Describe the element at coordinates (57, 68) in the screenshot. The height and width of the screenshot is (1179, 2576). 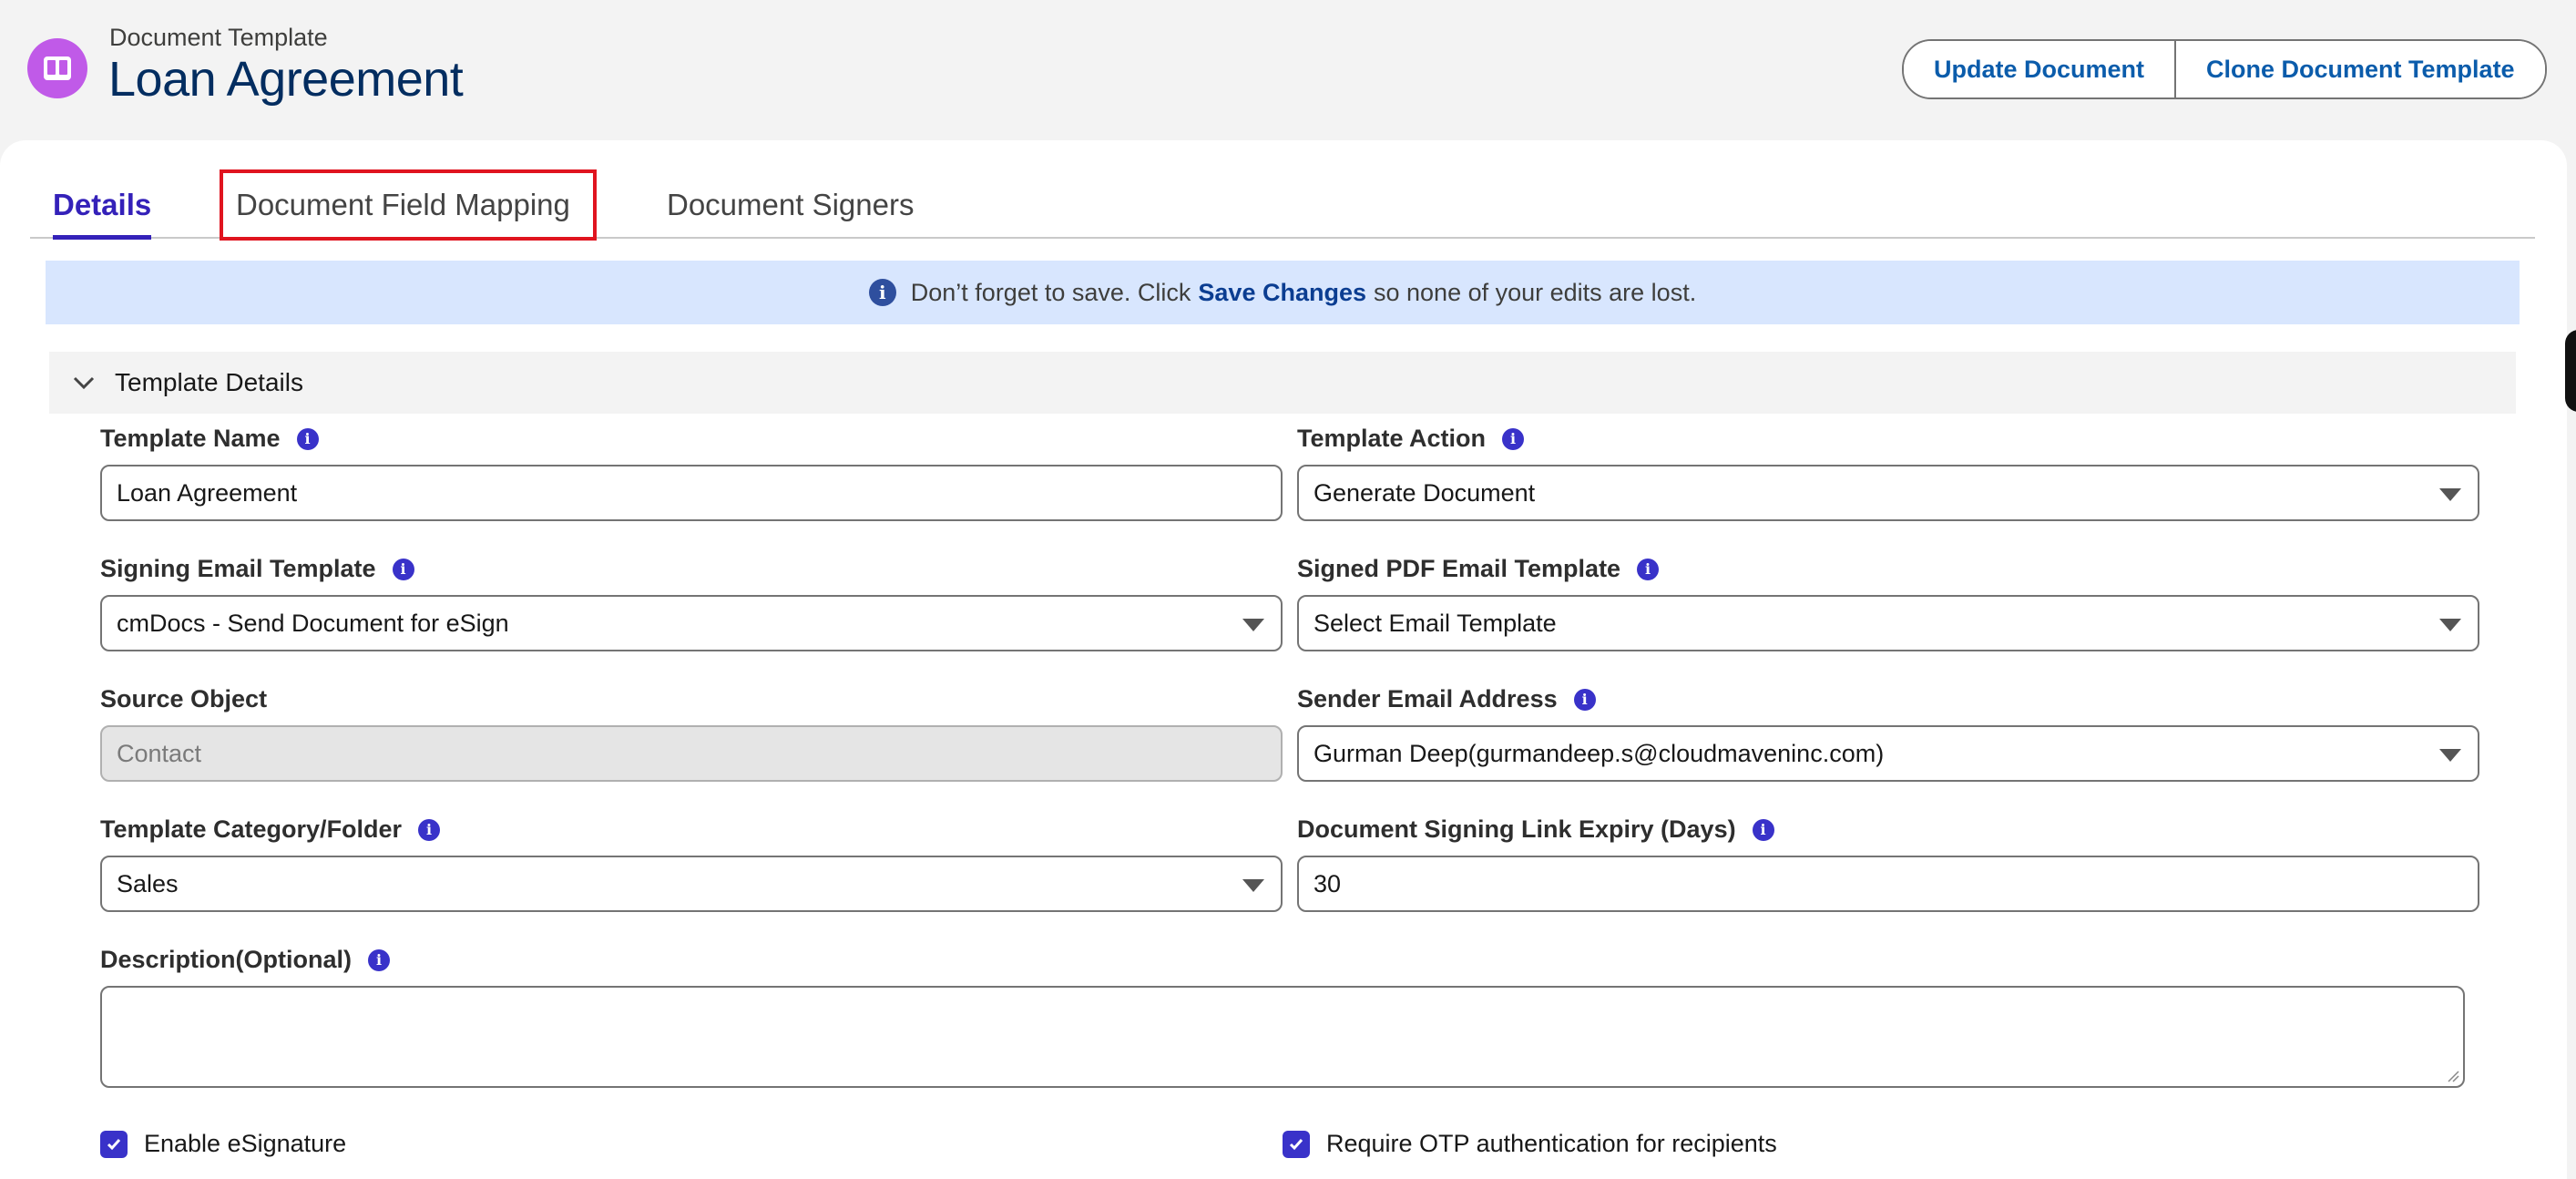
I see `book-icon` at that location.